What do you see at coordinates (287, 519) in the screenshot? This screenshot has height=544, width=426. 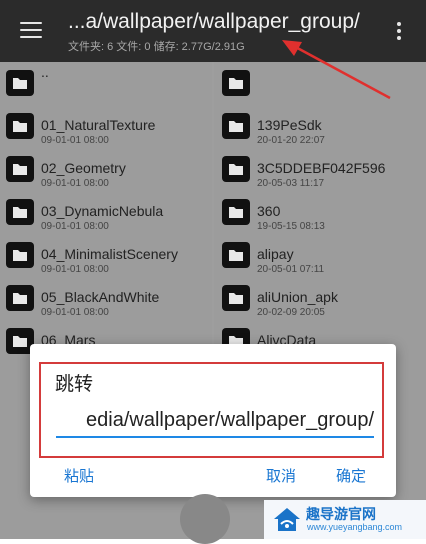 I see `watermark-logo-icon` at bounding box center [287, 519].